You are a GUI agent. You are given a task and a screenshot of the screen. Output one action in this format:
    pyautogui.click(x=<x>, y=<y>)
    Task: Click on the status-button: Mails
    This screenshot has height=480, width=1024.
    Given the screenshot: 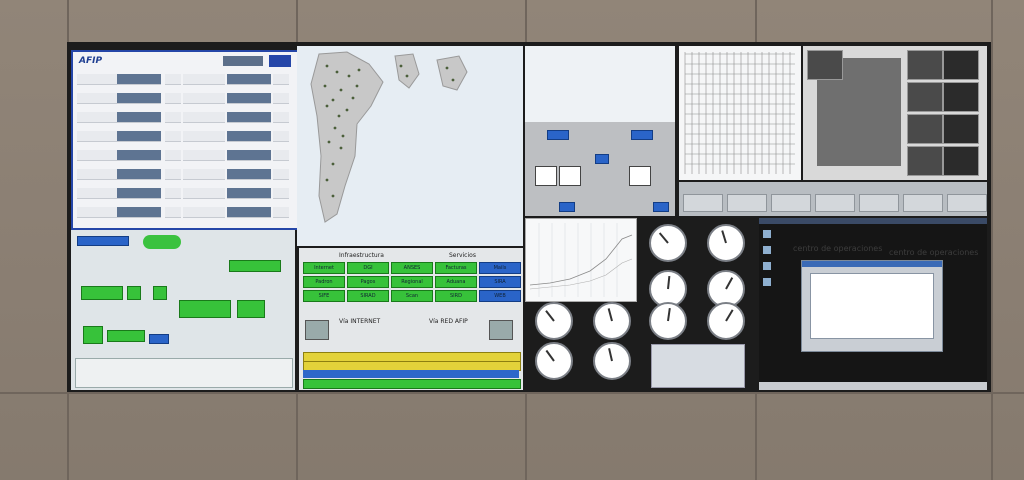 What is the action you would take?
    pyautogui.click(x=500, y=268)
    